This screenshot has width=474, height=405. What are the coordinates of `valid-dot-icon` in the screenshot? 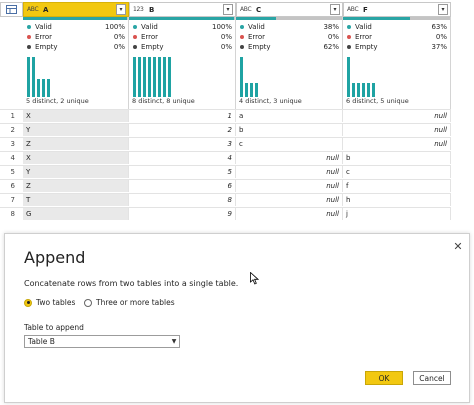 It's located at (29, 26).